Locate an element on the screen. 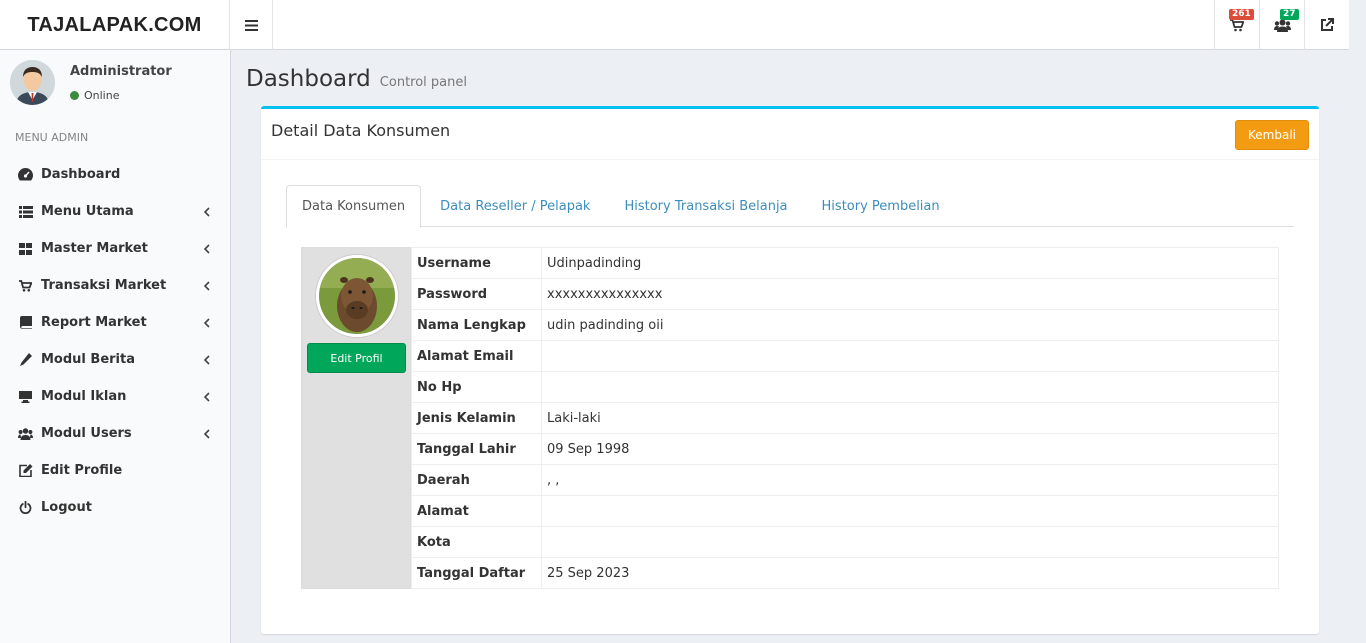  tab-data-reseller: Data Reseller / Pelapak is located at coordinates (515, 206).